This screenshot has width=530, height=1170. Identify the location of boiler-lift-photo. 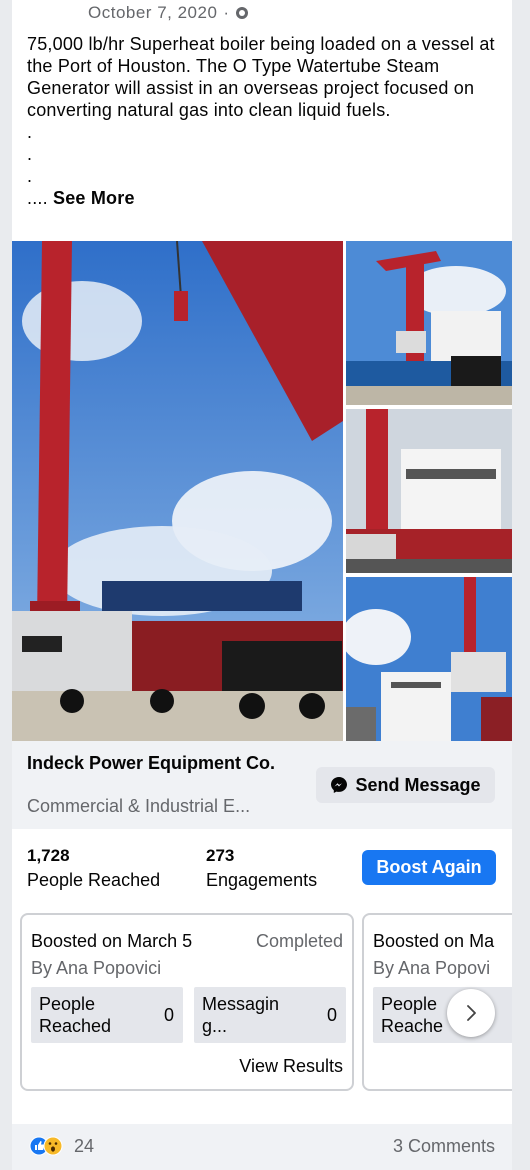
(429, 659).